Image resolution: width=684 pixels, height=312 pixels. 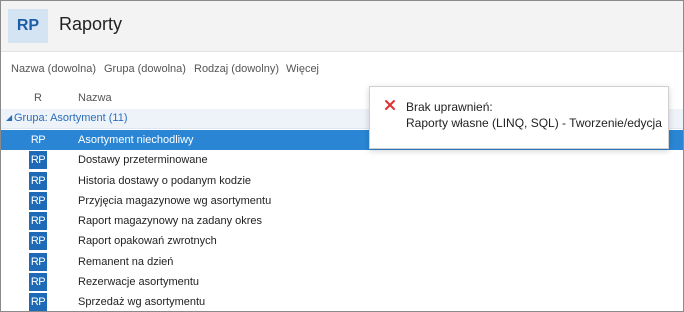 I want to click on report-name: Rezerwacje asortymentu, so click(x=139, y=282).